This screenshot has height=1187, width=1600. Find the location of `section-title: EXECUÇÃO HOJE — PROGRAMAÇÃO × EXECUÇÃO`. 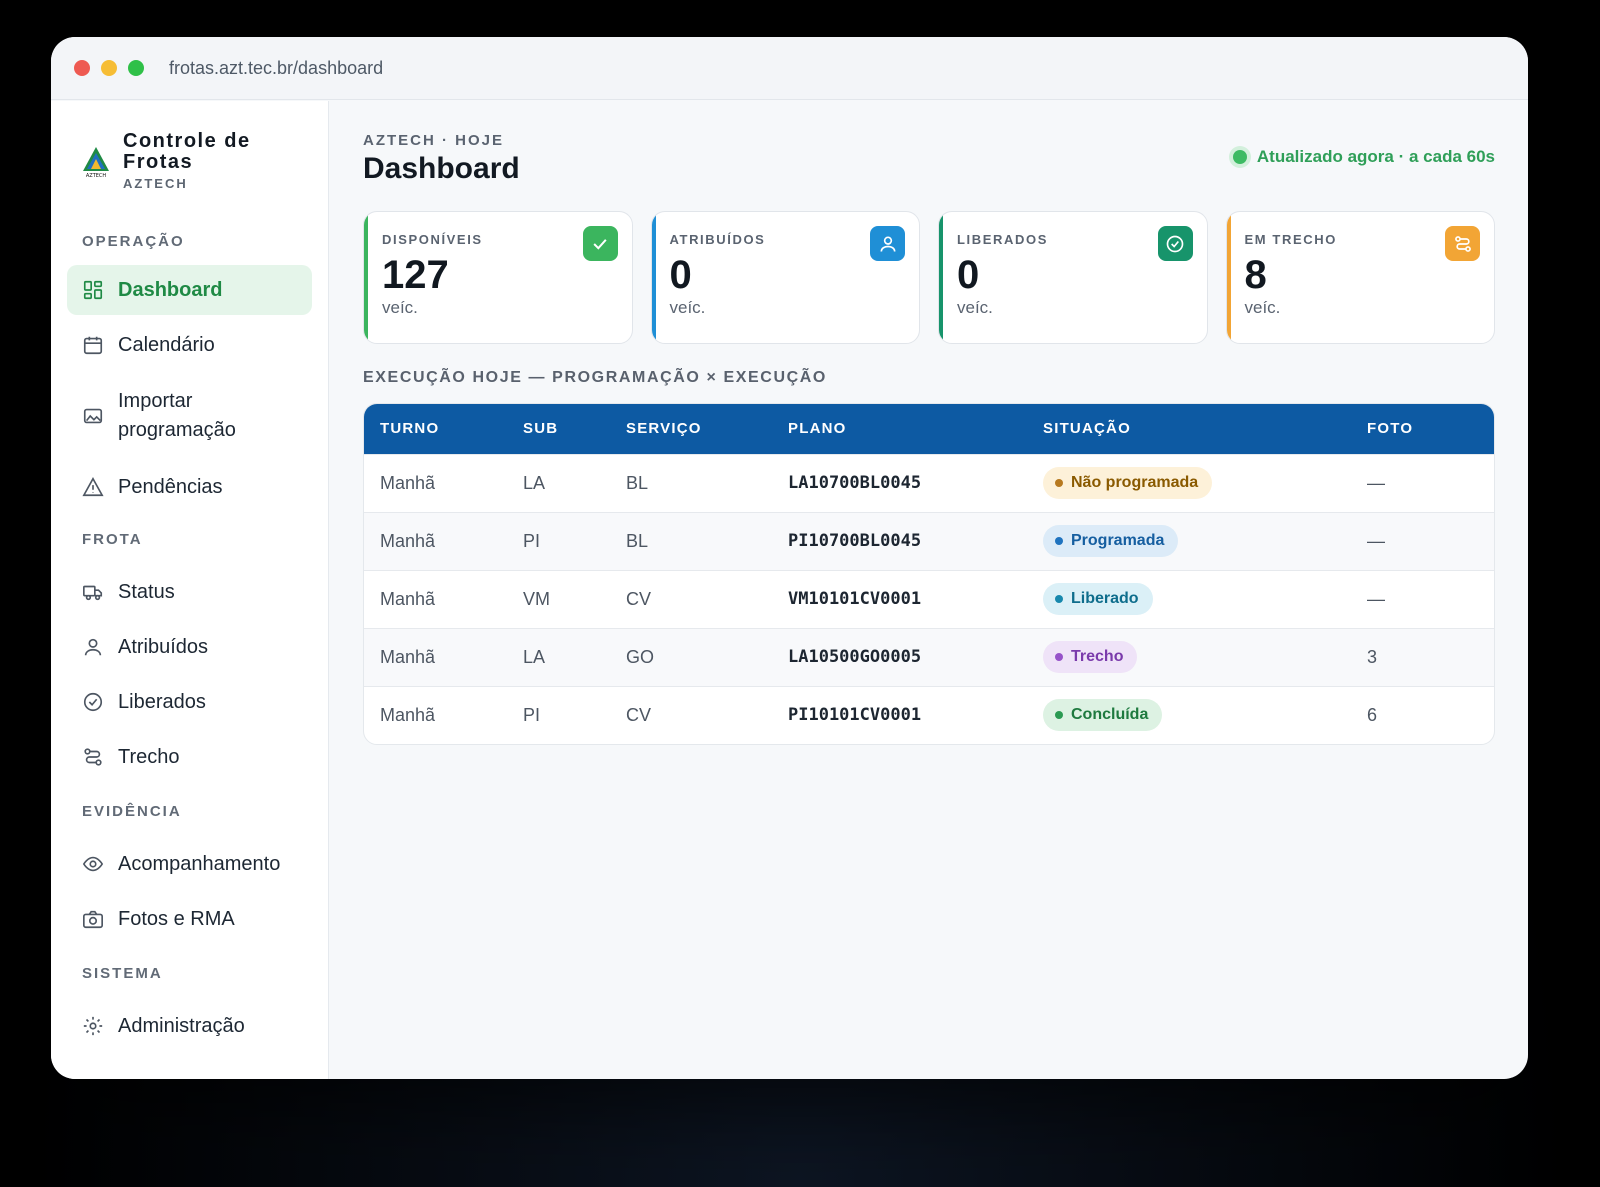

section-title: EXECUÇÃO HOJE — PROGRAMAÇÃO × EXECUÇÃO is located at coordinates (595, 377).